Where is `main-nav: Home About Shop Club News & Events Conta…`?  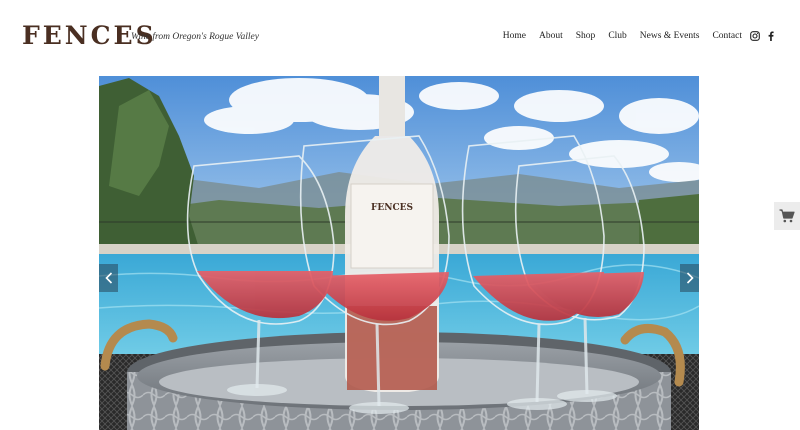 main-nav: Home About Shop Club News & Events Conta… is located at coordinates (622, 36).